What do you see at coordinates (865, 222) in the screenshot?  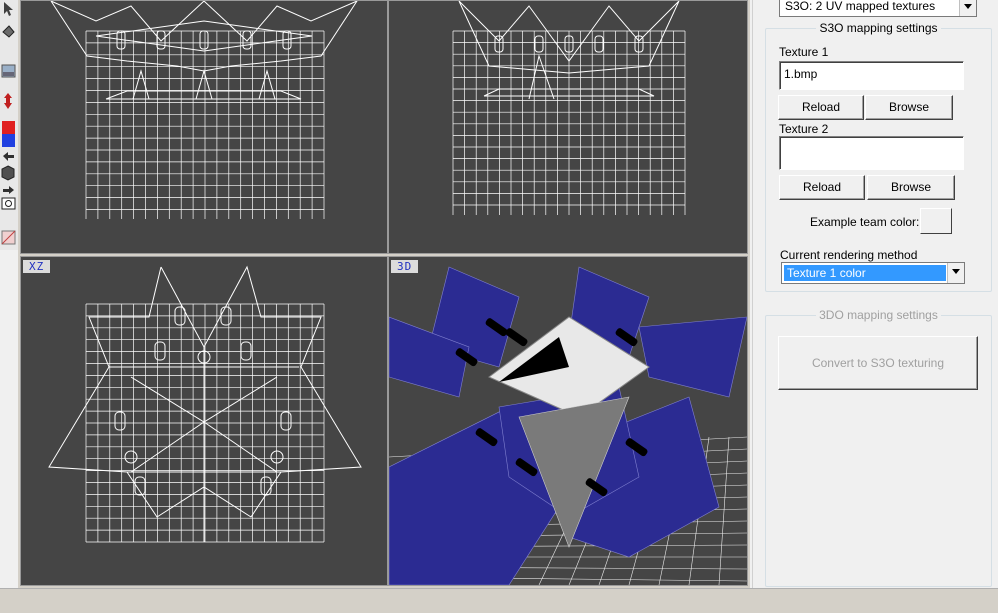 I see `team-color-label: Example team color:` at bounding box center [865, 222].